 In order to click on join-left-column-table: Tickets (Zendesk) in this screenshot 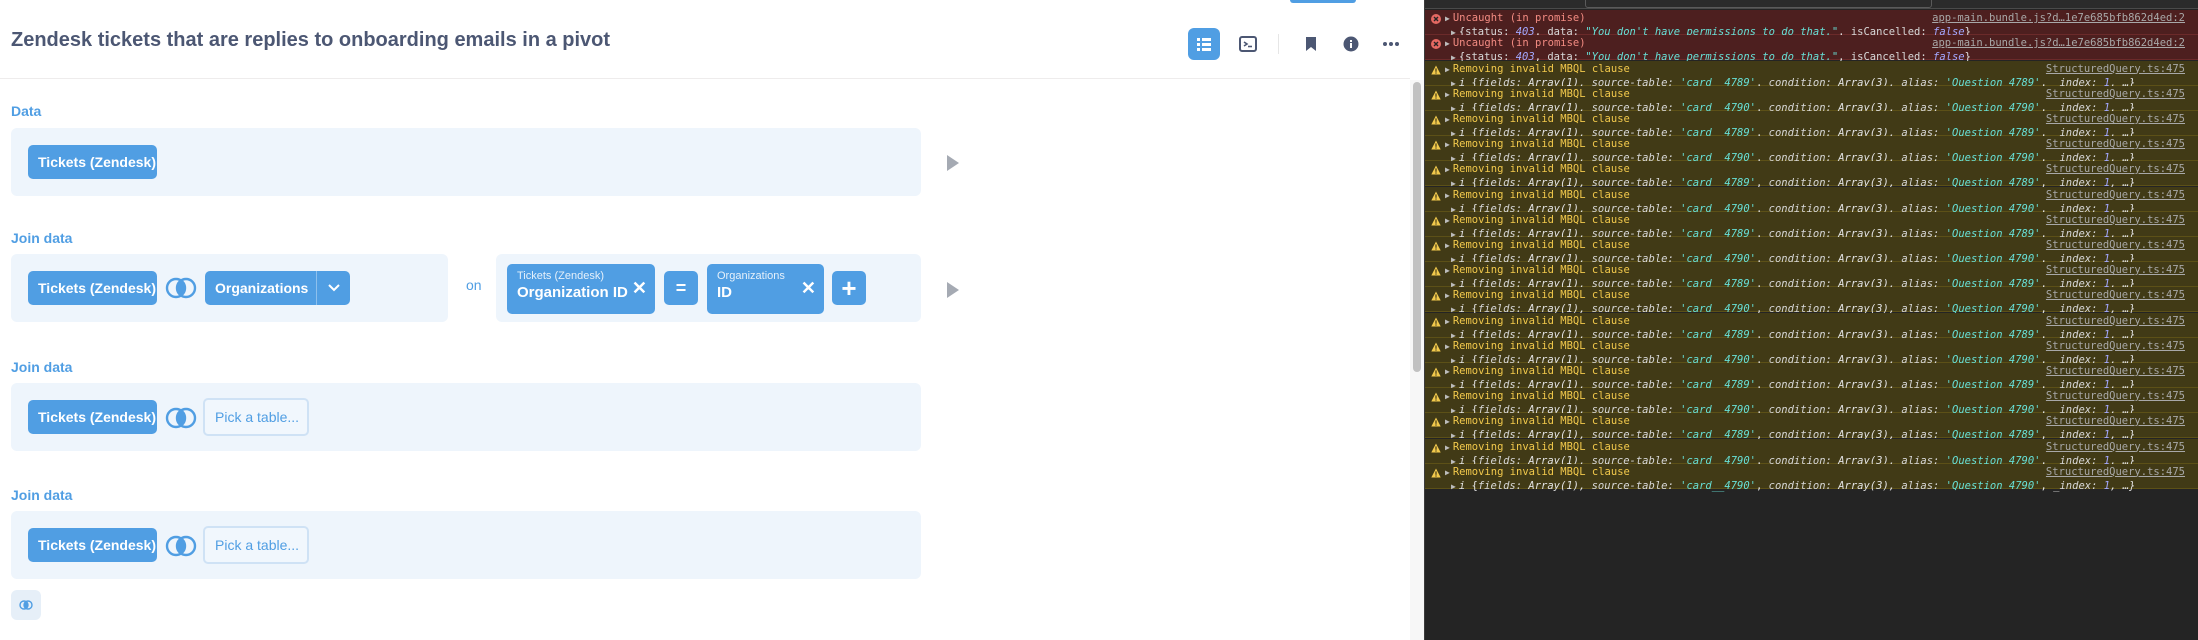, I will do `click(561, 276)`.